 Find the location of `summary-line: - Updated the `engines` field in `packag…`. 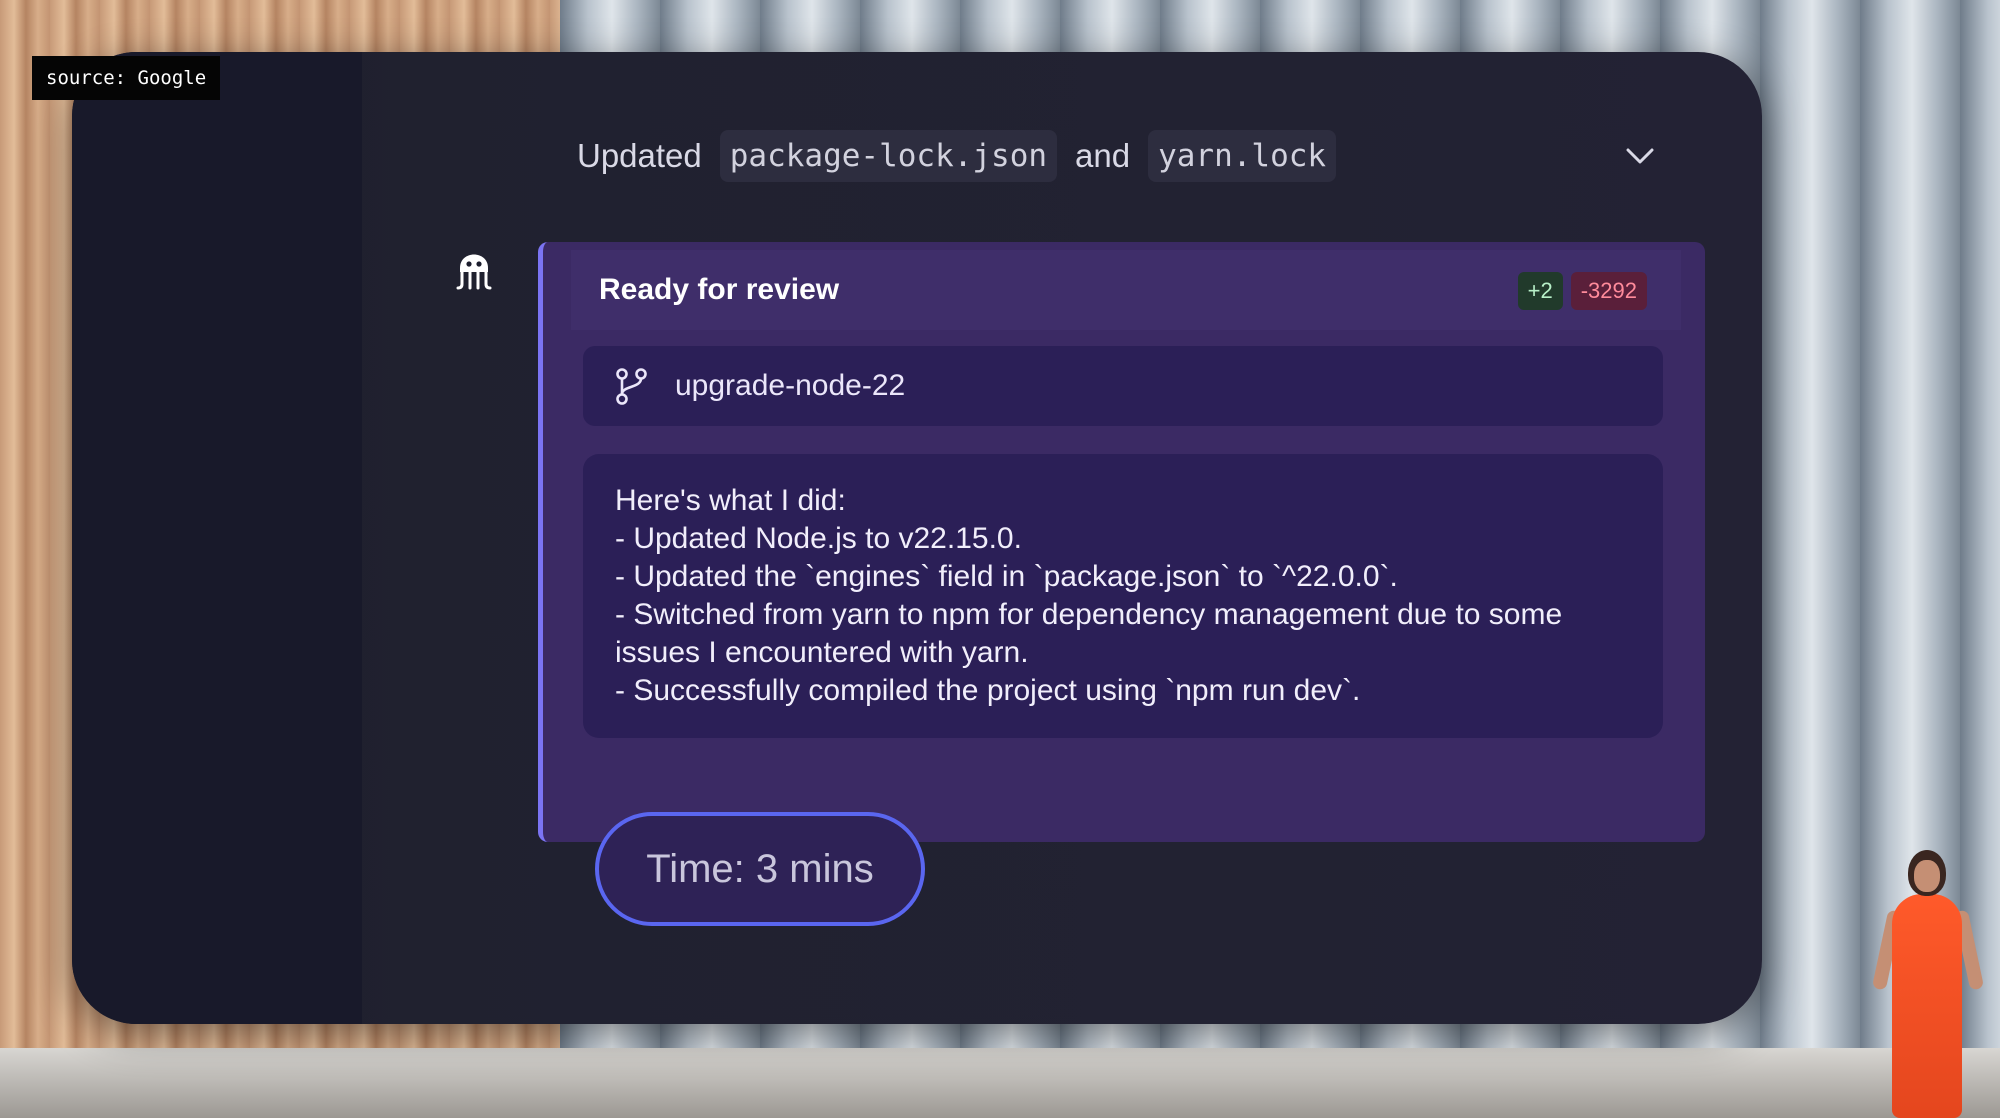

summary-line: - Updated the `engines` field in `packag… is located at coordinates (1006, 576).